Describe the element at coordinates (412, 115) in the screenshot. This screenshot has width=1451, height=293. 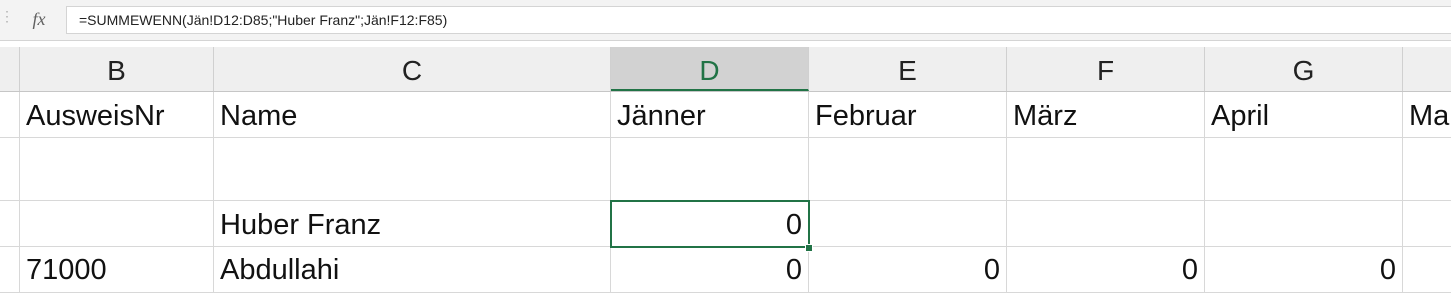
I see `cell-name-header: Name` at that location.